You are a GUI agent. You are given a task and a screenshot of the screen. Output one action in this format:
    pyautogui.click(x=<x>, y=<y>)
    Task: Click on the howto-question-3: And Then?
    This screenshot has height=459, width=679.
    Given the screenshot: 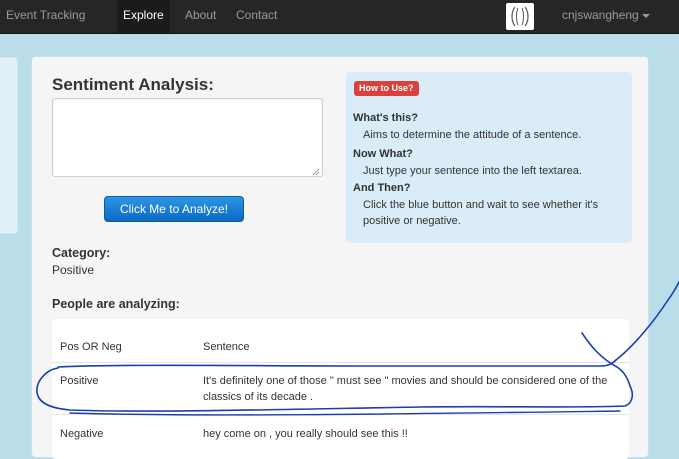 What is the action you would take?
    pyautogui.click(x=382, y=188)
    